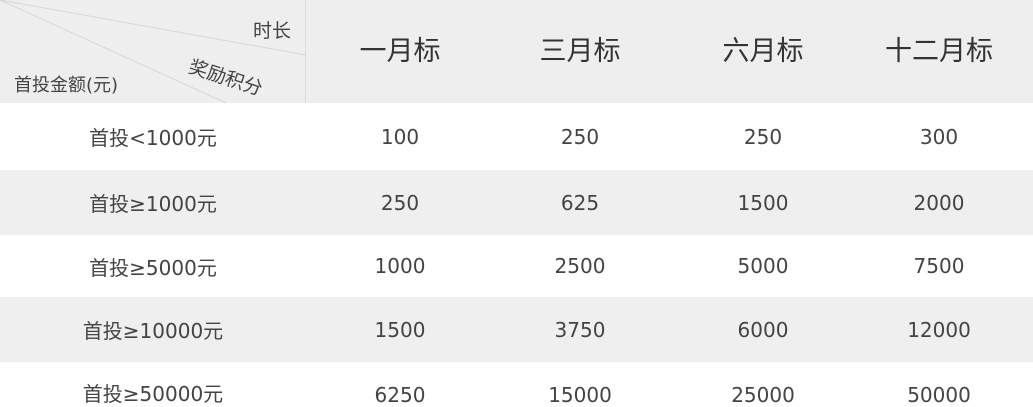  I want to click on row-label: 首投≥5000元, so click(153, 267).